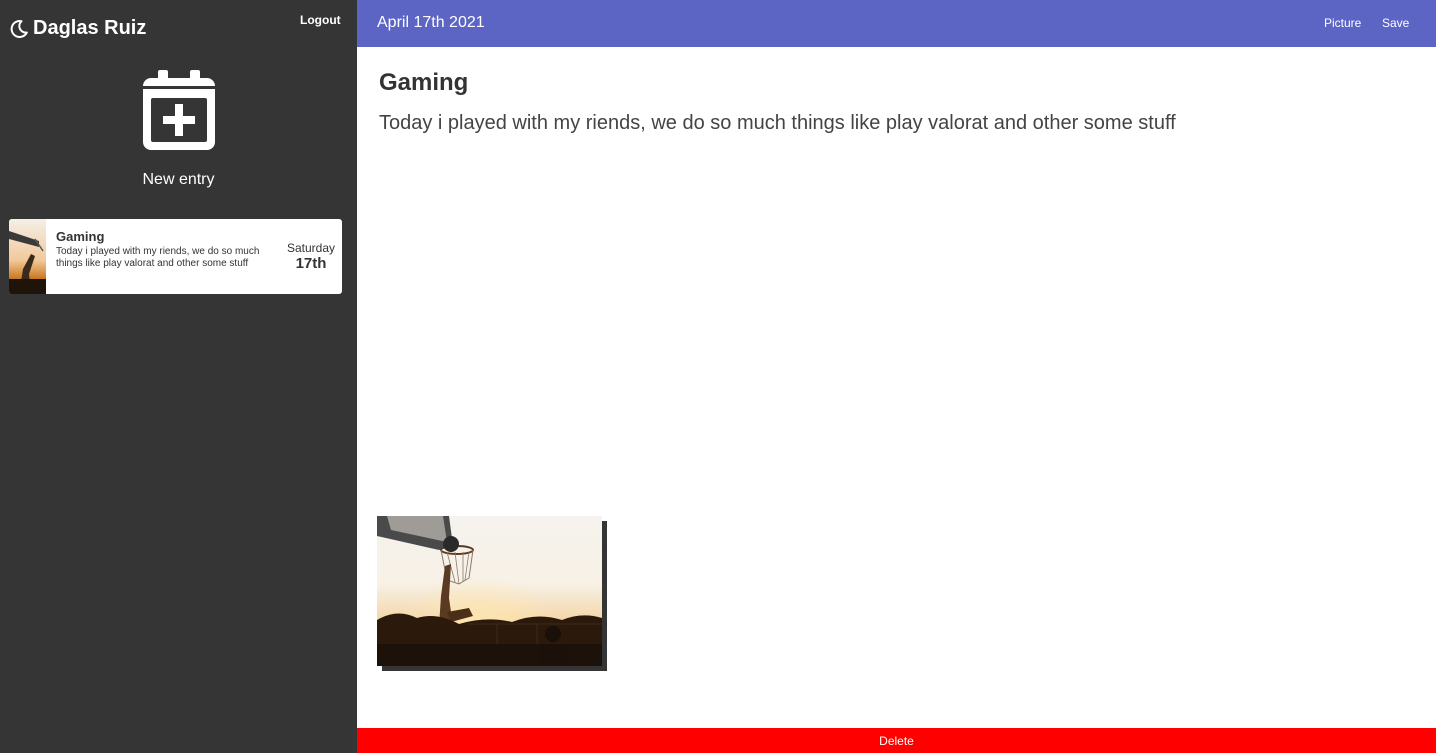  What do you see at coordinates (178, 110) in the screenshot?
I see `calendar-plus-icon` at bounding box center [178, 110].